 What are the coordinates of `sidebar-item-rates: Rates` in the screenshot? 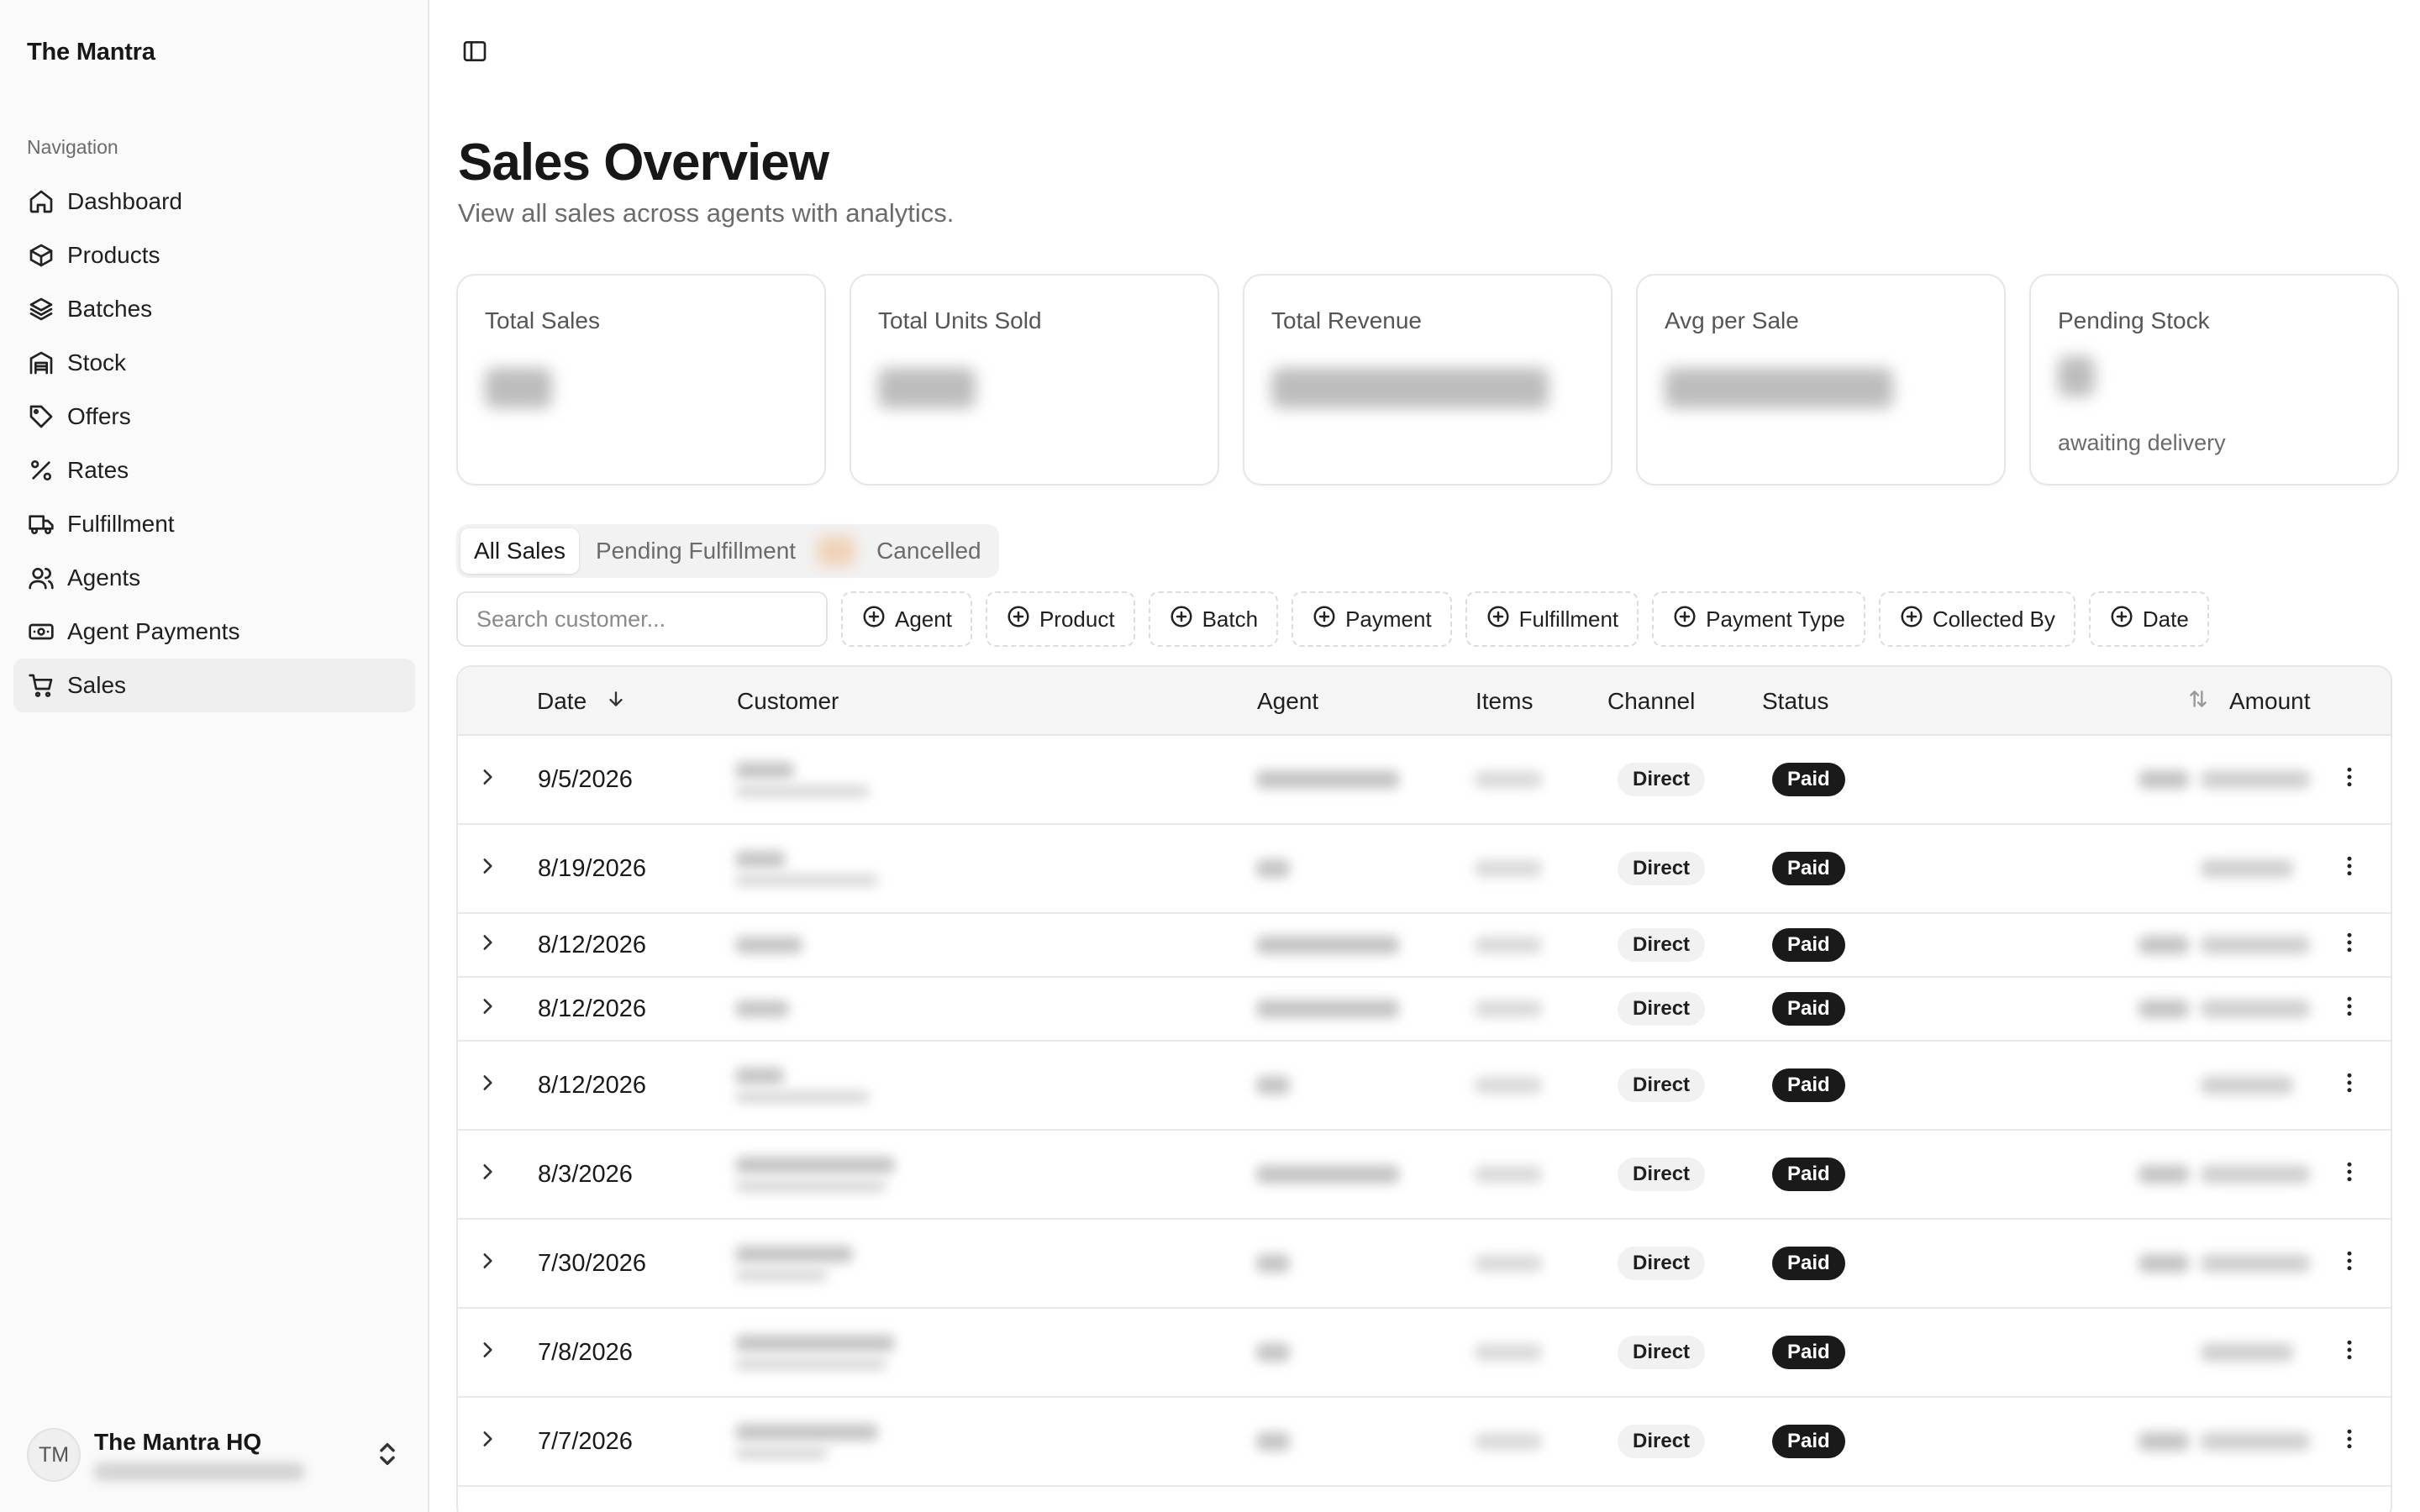 It's located at (214, 470).